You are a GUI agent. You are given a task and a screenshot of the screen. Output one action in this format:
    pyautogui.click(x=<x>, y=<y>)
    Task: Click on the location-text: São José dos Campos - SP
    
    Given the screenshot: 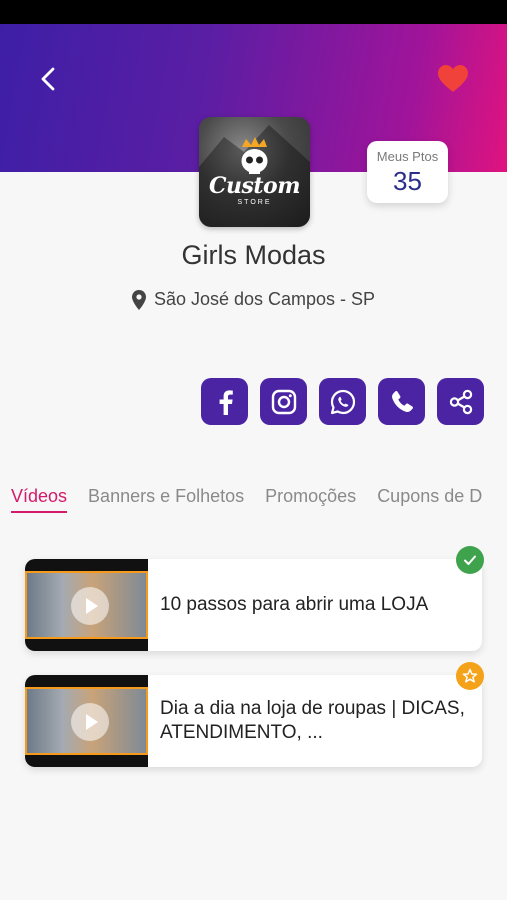 What is the action you would take?
    pyautogui.click(x=264, y=299)
    